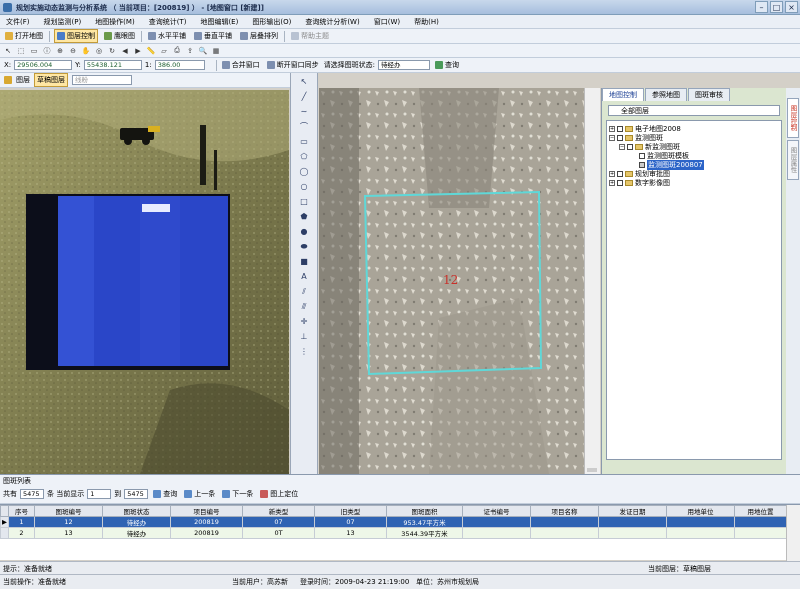 This screenshot has width=800, height=589. What do you see at coordinates (167, 36) in the screenshot?
I see `horizontal-tile-button: 水平平铺` at bounding box center [167, 36].